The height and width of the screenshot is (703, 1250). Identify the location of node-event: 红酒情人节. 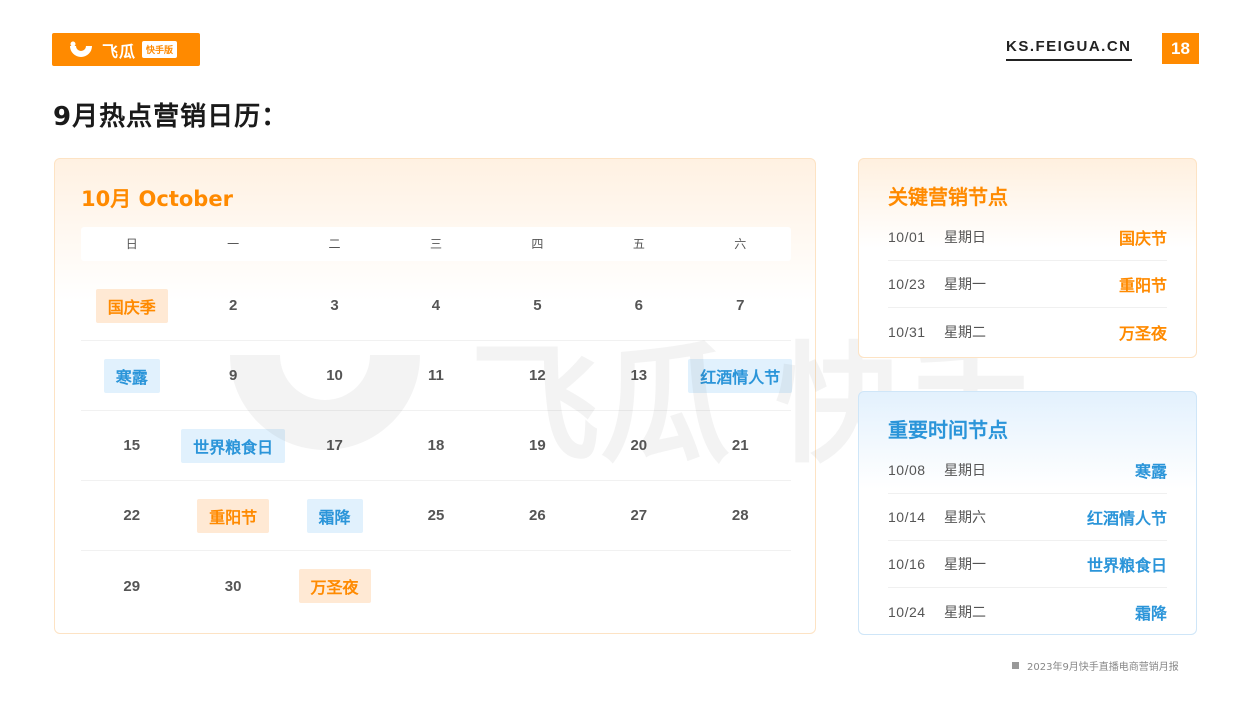
(1126, 518).